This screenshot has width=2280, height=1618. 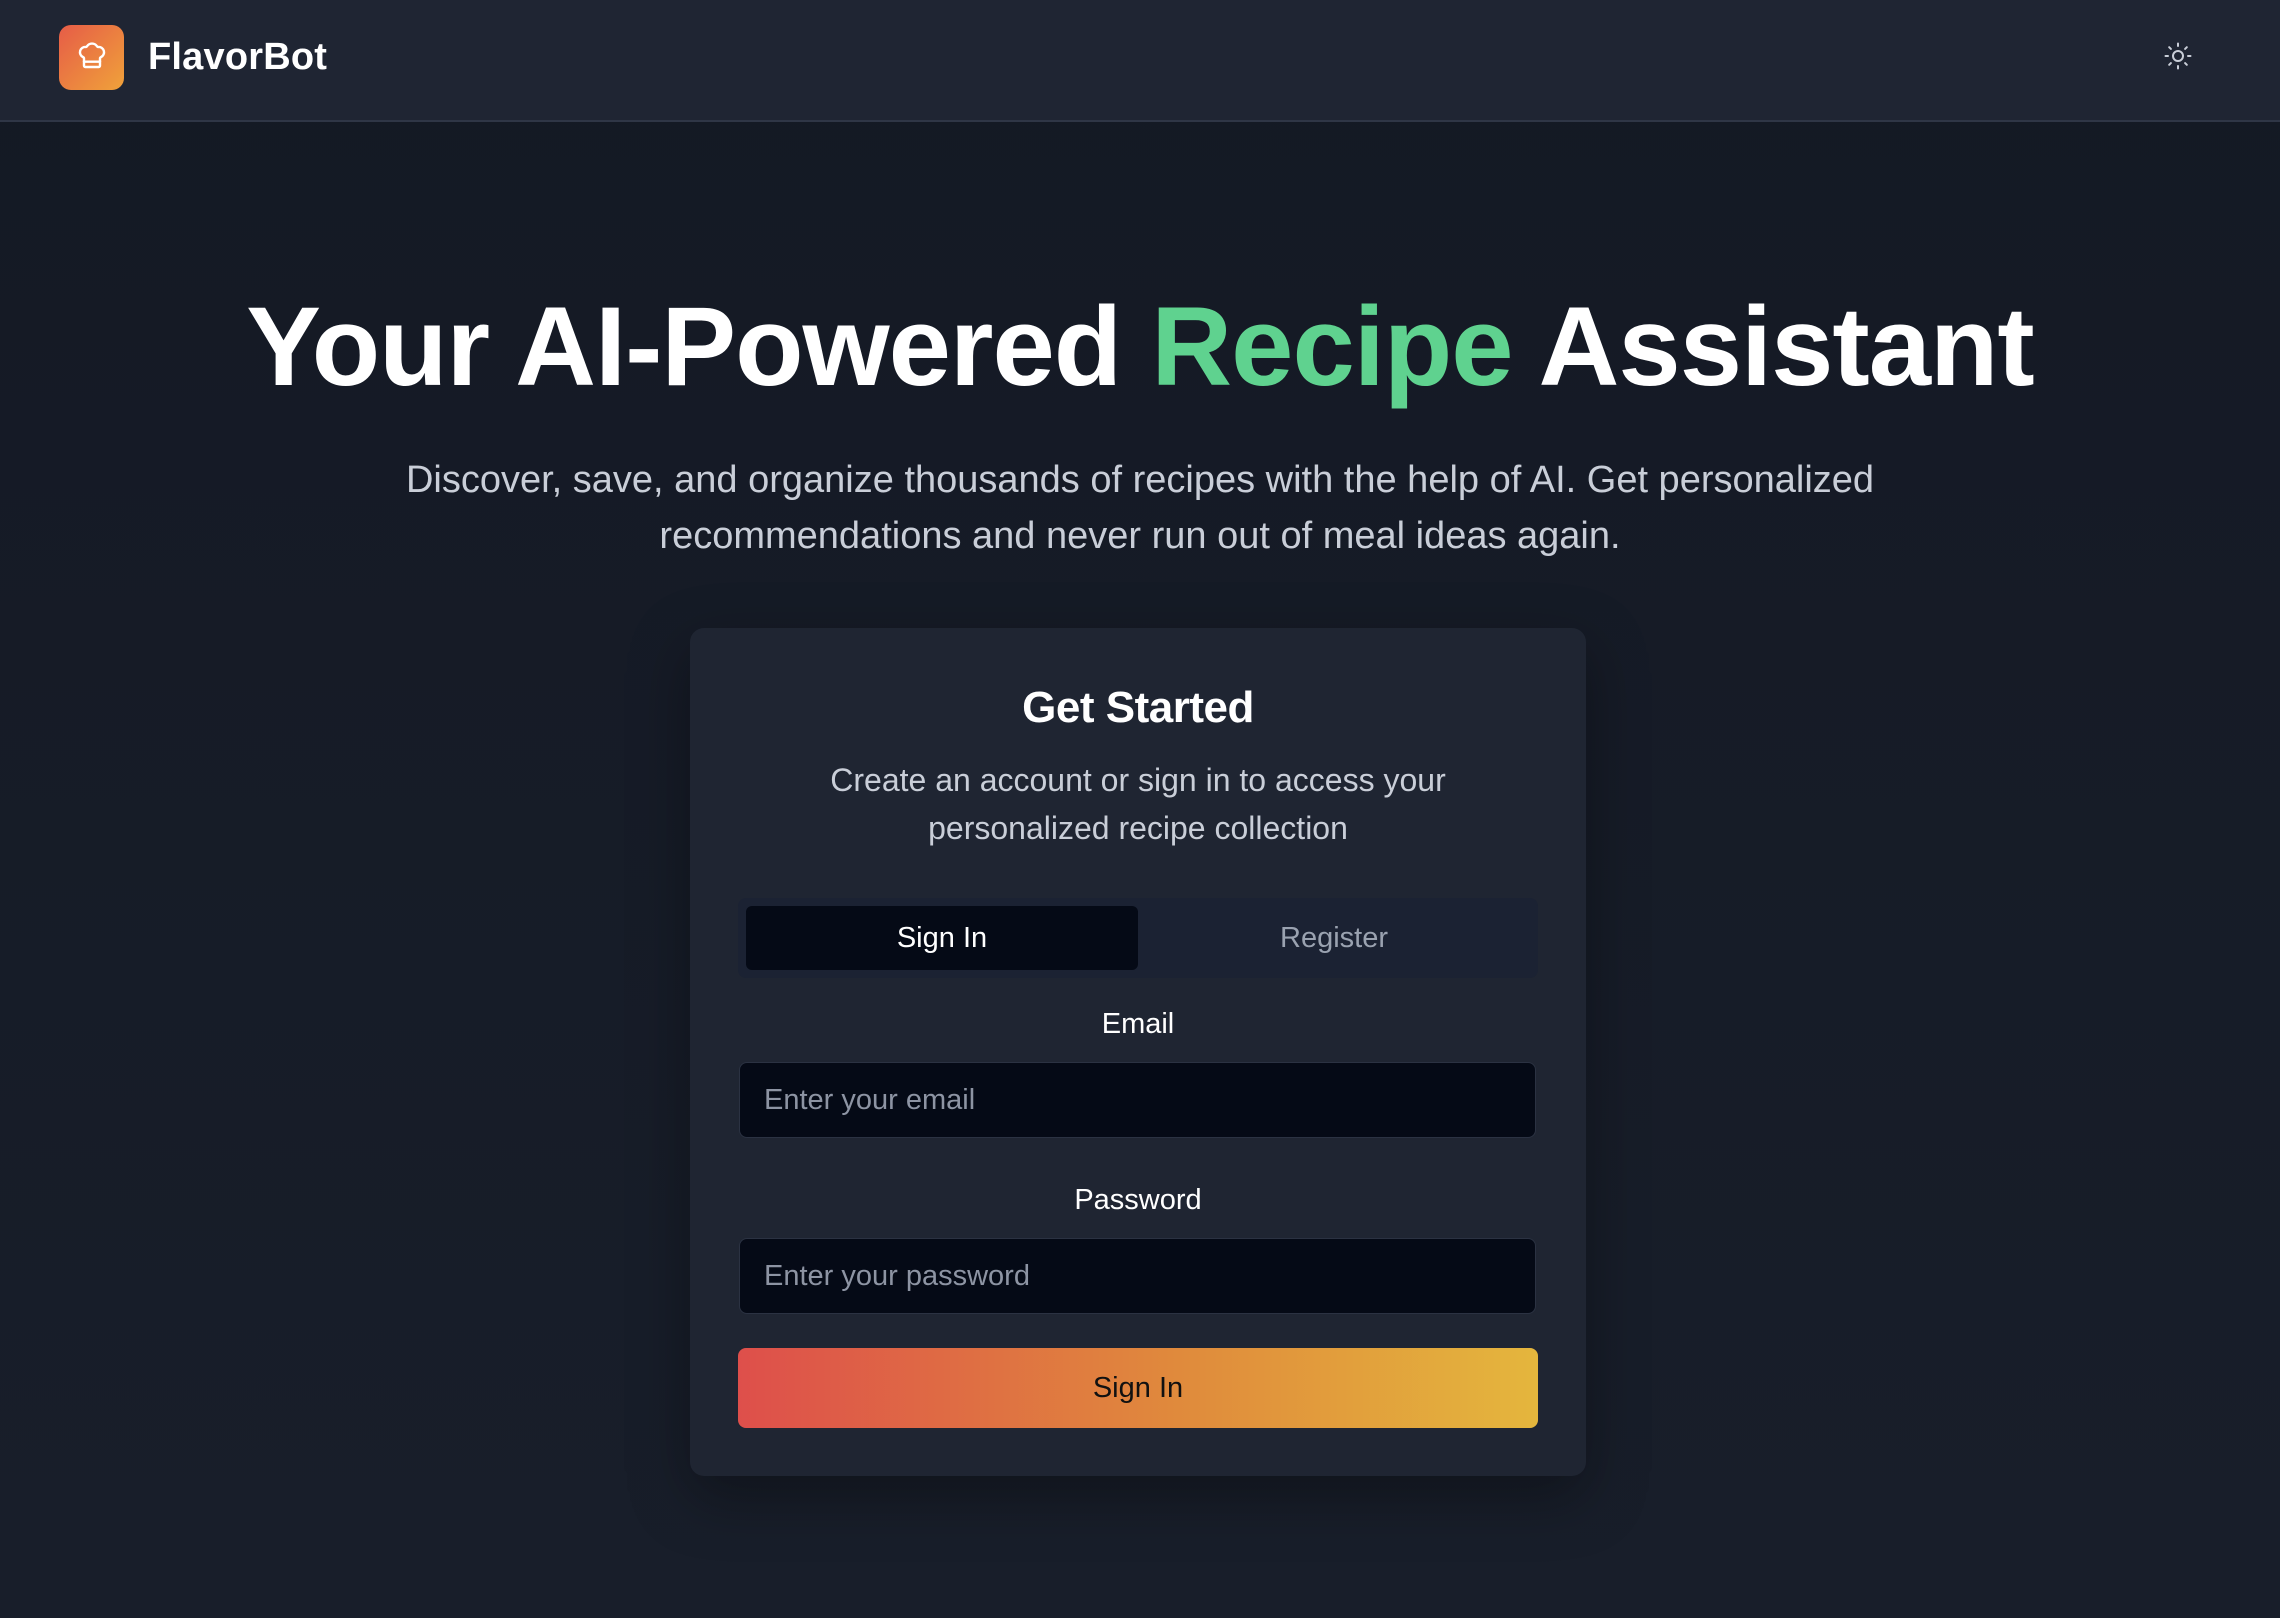 I want to click on sun-icon, so click(x=2178, y=58).